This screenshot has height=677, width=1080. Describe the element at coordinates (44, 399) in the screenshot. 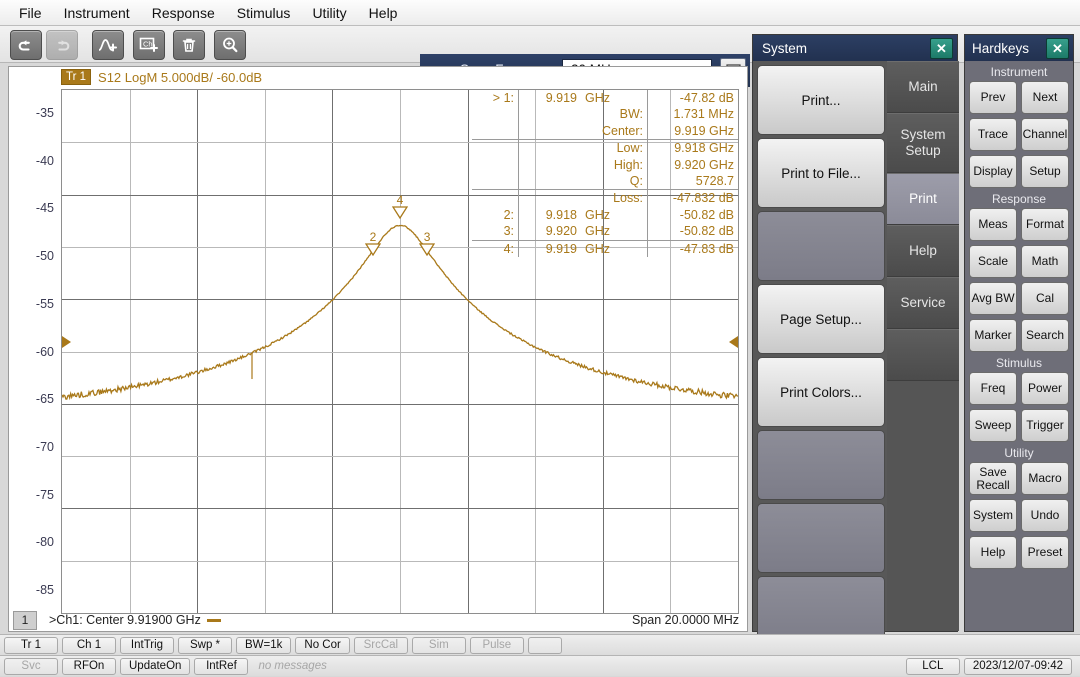

I see `y-axis-tick-label: -65` at that location.